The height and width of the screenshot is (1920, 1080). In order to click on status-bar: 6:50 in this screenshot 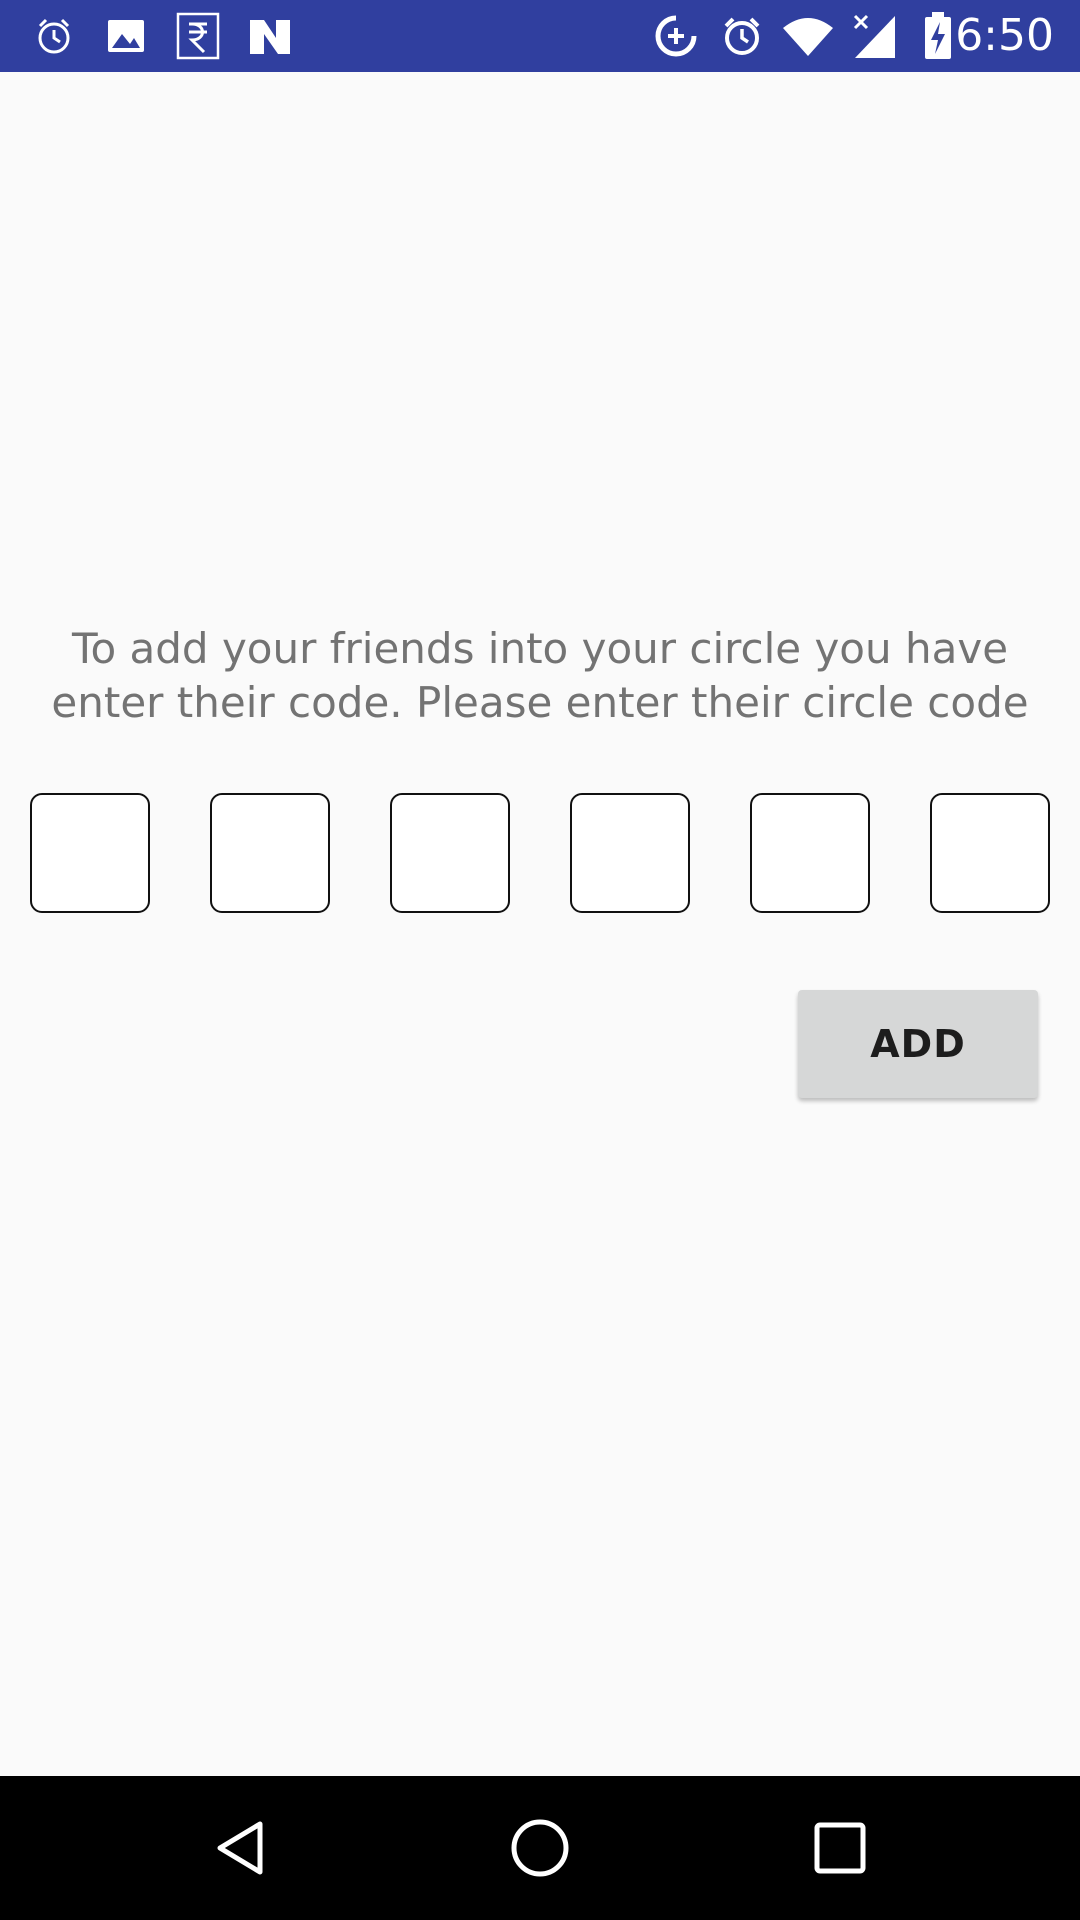, I will do `click(540, 36)`.